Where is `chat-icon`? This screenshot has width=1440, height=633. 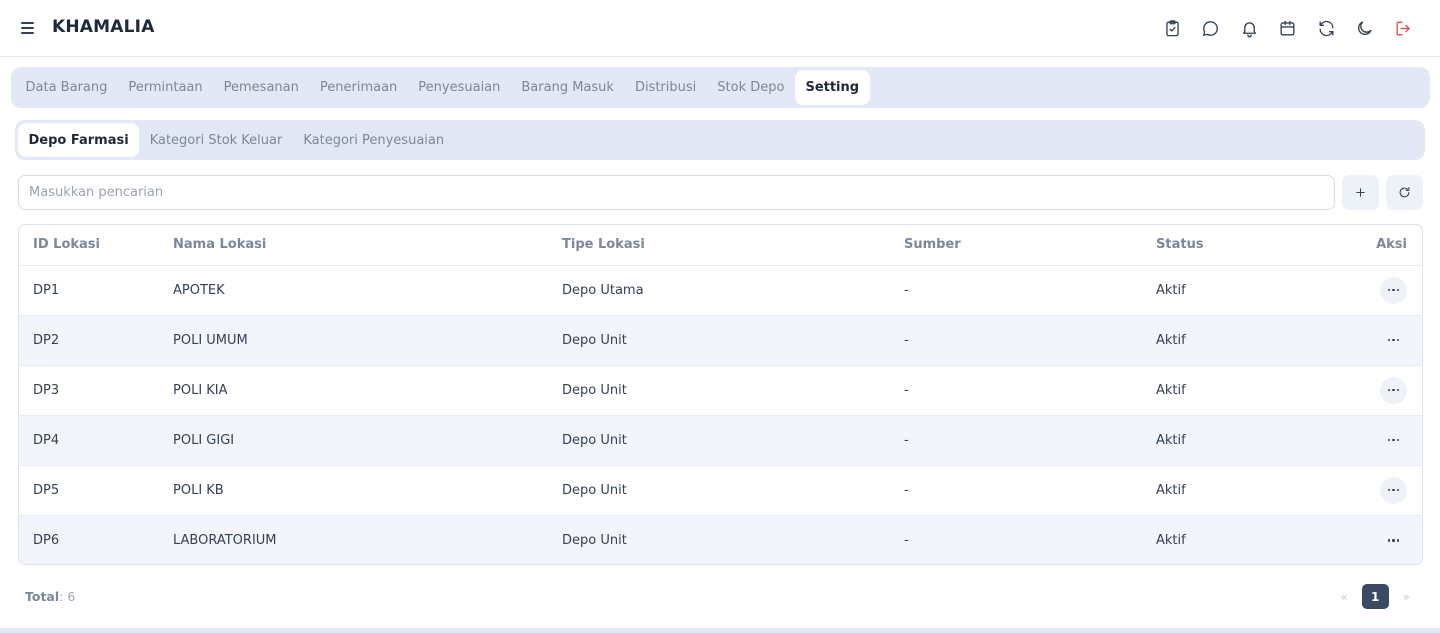 chat-icon is located at coordinates (1211, 28).